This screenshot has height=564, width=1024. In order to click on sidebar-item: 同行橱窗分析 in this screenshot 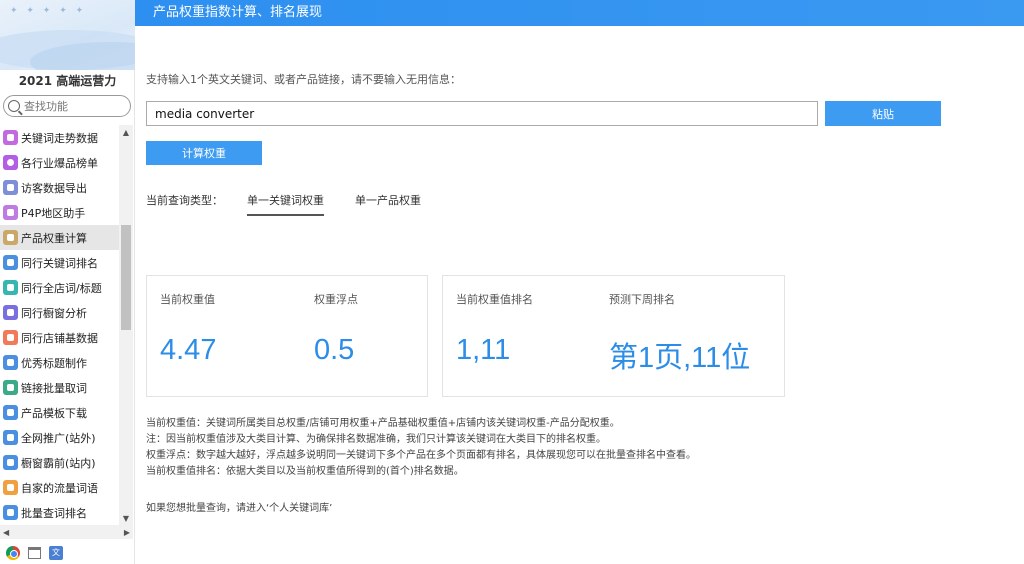, I will do `click(59, 312)`.